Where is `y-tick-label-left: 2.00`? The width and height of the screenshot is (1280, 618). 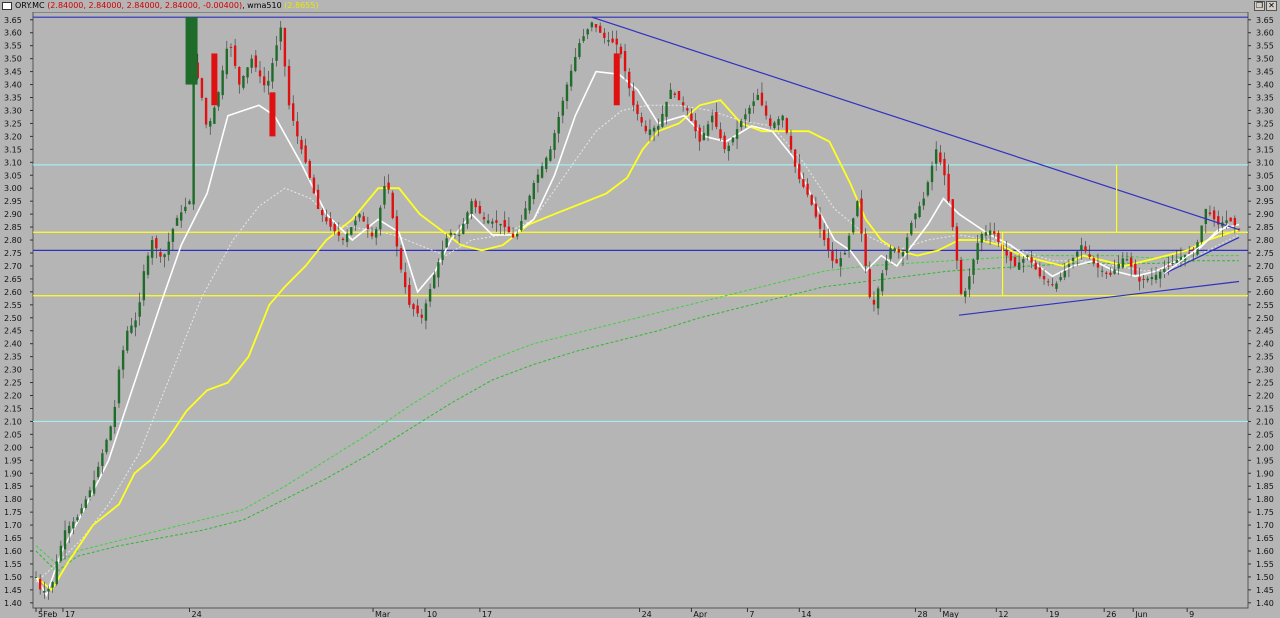
y-tick-label-left: 2.00 is located at coordinates (13, 447).